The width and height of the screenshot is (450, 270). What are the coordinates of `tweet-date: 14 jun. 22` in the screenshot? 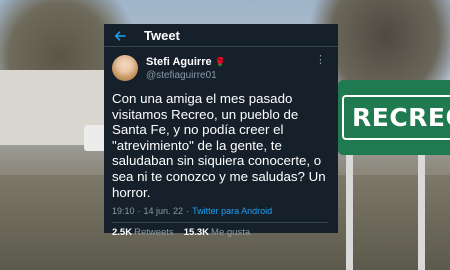 It's located at (163, 211).